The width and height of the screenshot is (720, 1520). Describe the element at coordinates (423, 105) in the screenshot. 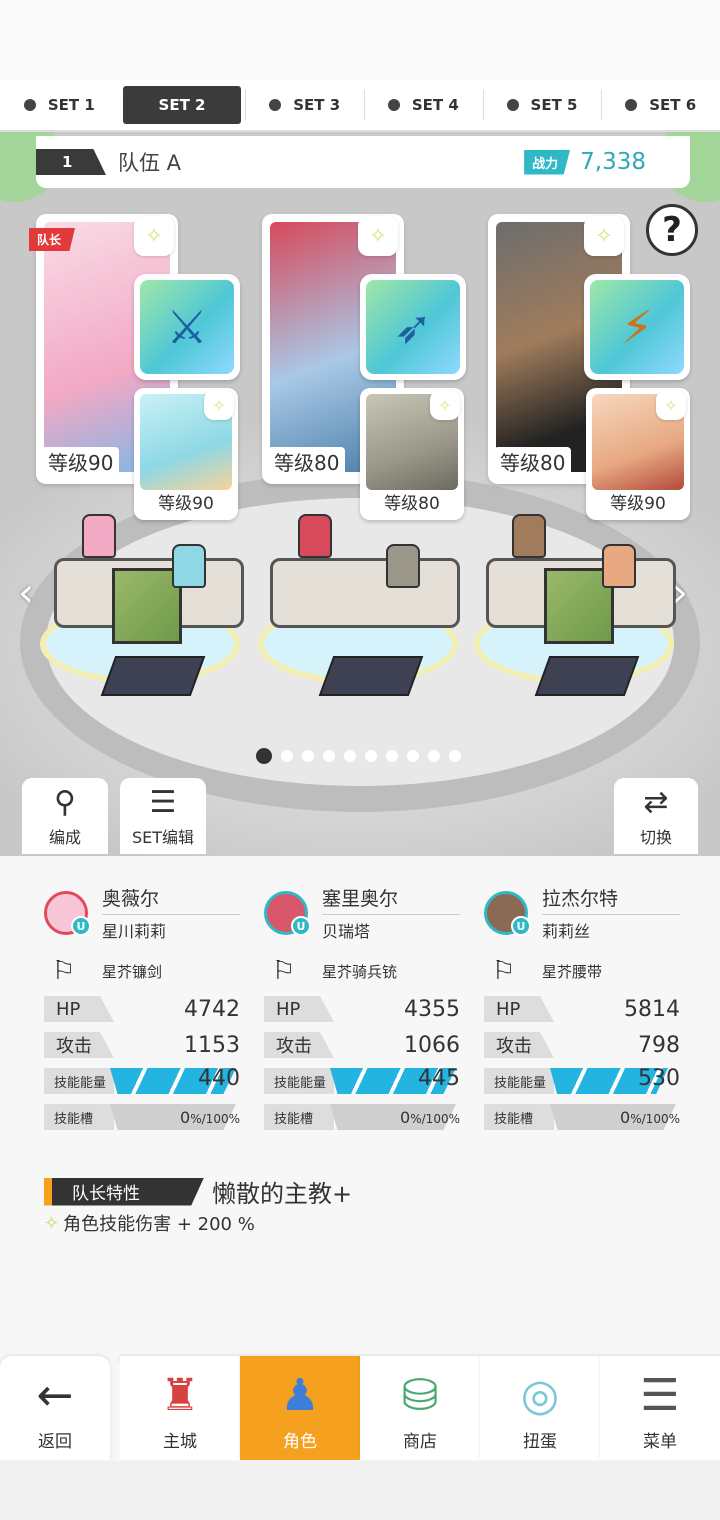

I see `tab-set-4: SET 4` at that location.